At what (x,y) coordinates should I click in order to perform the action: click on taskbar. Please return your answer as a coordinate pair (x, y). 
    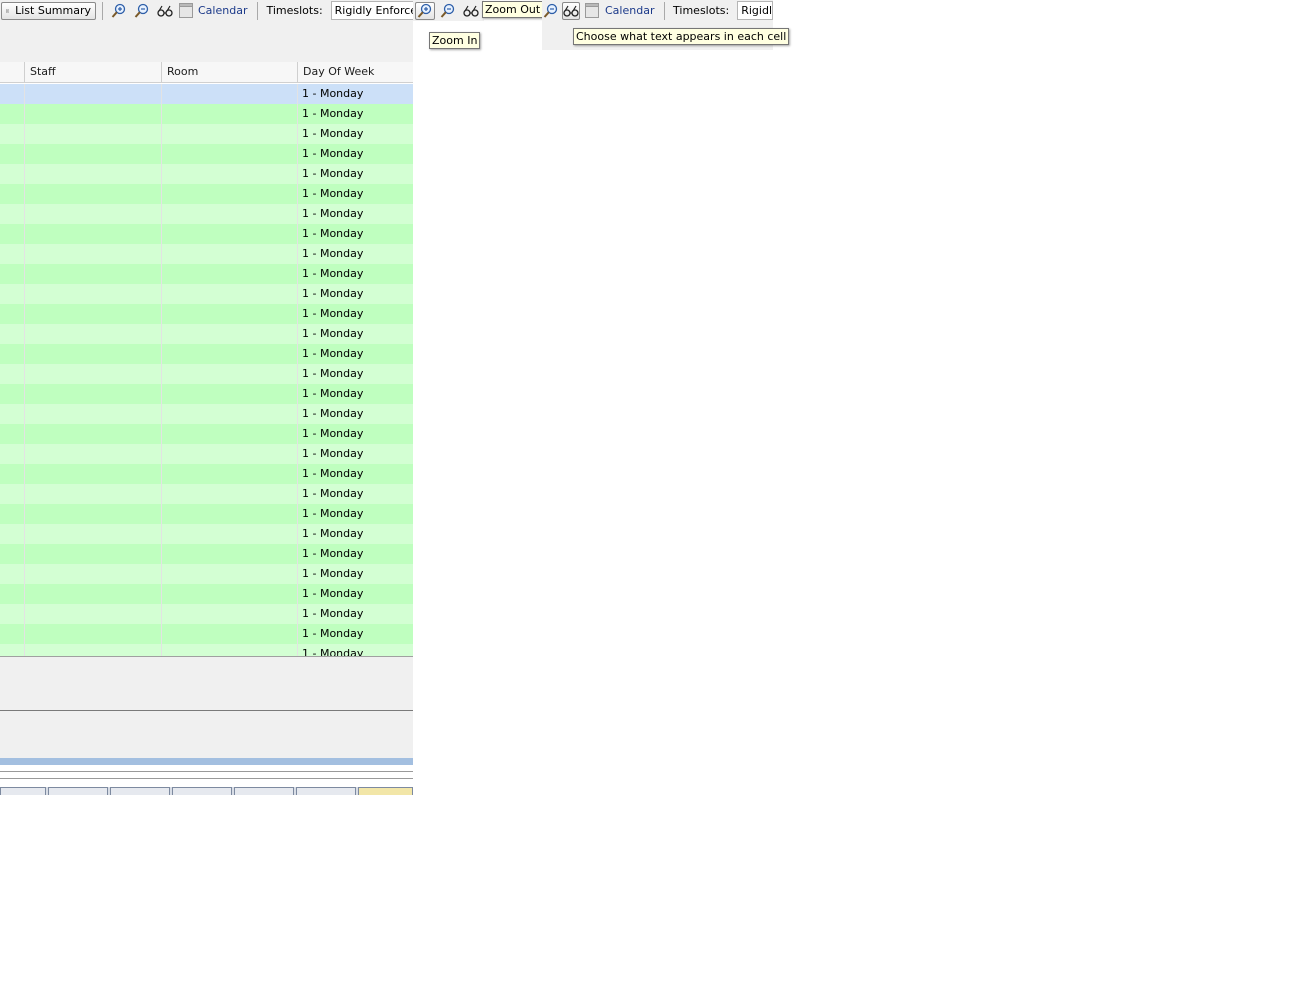
    Looking at the image, I should click on (206, 791).